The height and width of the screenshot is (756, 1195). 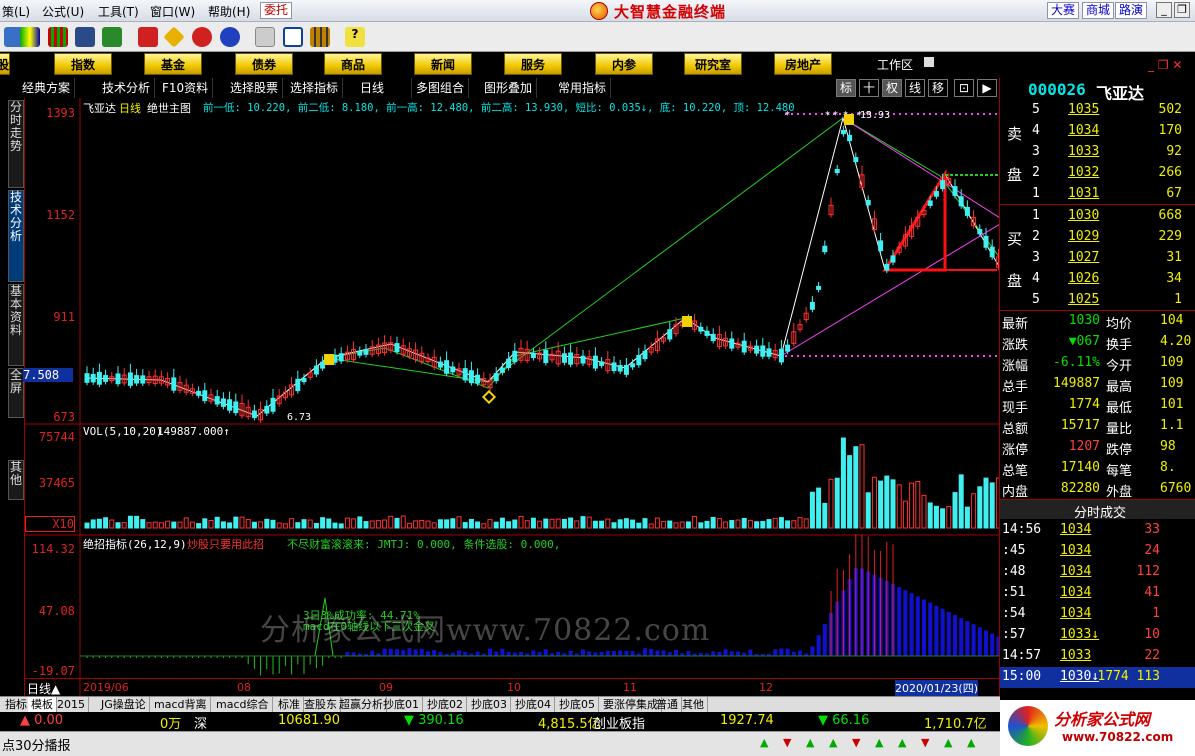 I want to click on panel-window-icons: _ ❐ ✕, so click(x=1165, y=65).